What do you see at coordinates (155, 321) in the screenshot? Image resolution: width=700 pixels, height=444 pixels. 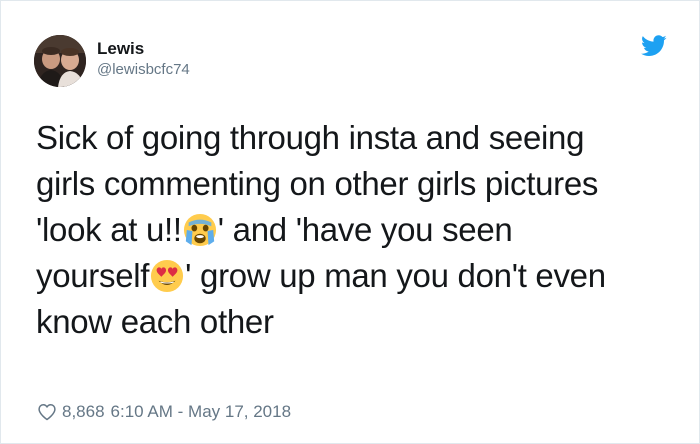 I see `tweet-line: know each other` at bounding box center [155, 321].